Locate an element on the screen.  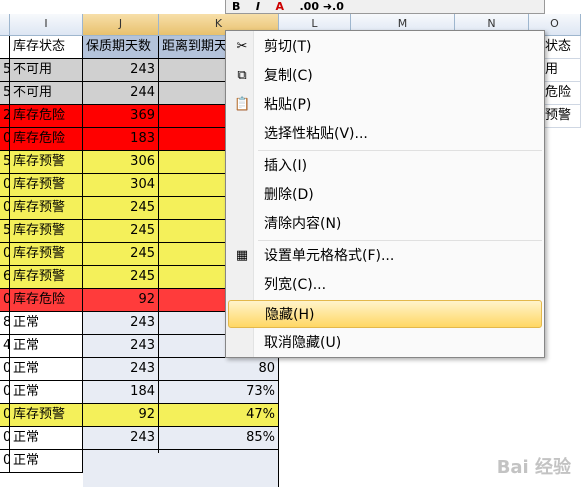
menu-label-insert: 插入(I) is located at coordinates (286, 166).